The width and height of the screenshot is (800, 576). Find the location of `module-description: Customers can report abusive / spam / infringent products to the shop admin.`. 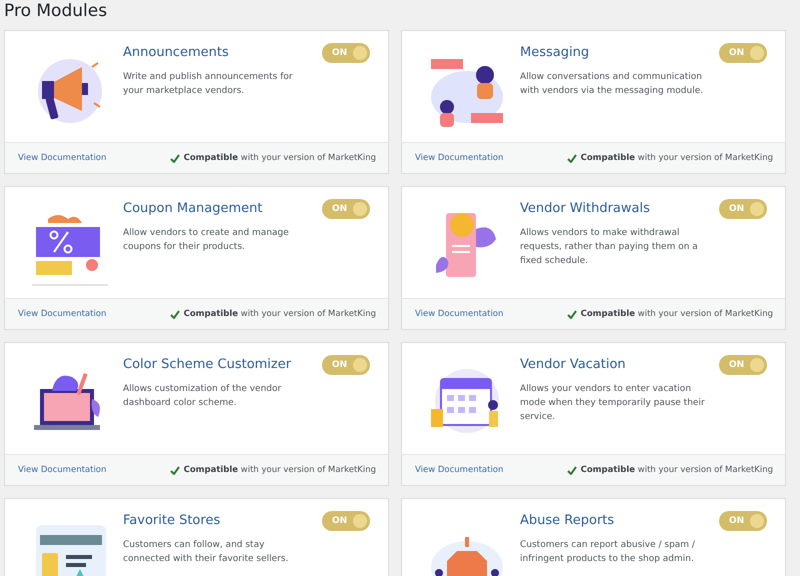

module-description: Customers can report abusive / spam / infringent products to the shop admin. is located at coordinates (608, 552).